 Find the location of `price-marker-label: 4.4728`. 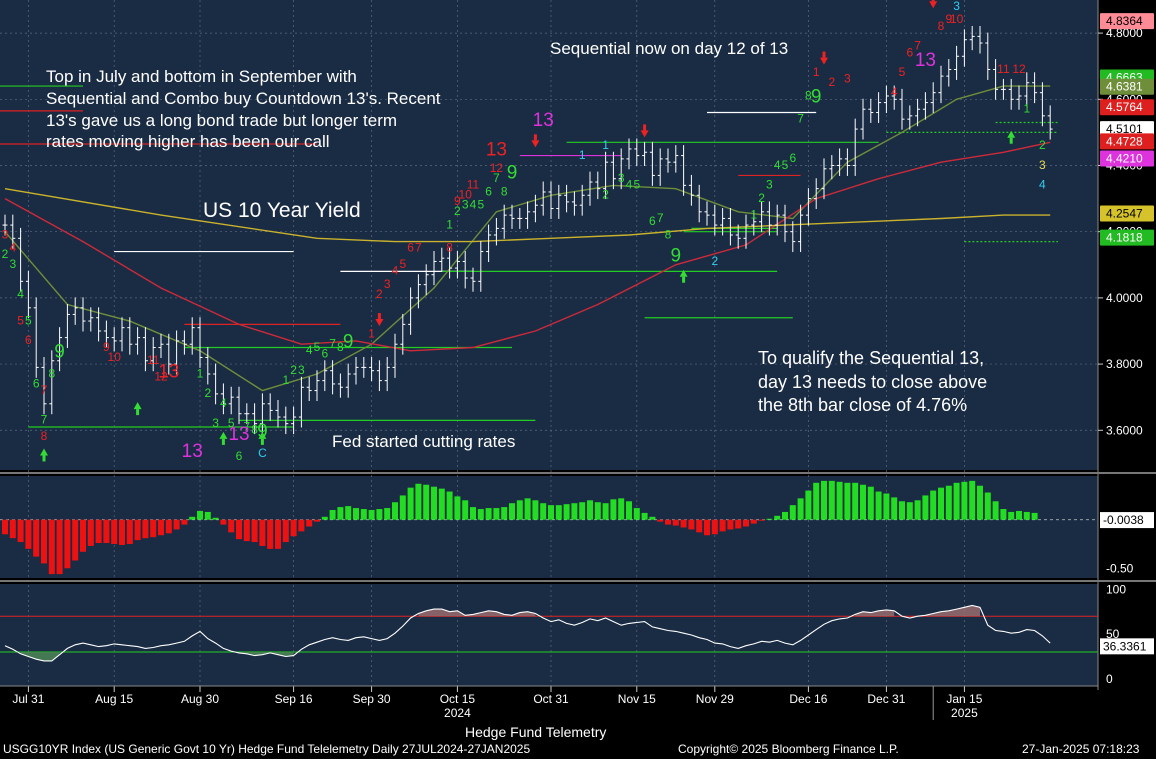

price-marker-label: 4.4728 is located at coordinates (1124, 141).